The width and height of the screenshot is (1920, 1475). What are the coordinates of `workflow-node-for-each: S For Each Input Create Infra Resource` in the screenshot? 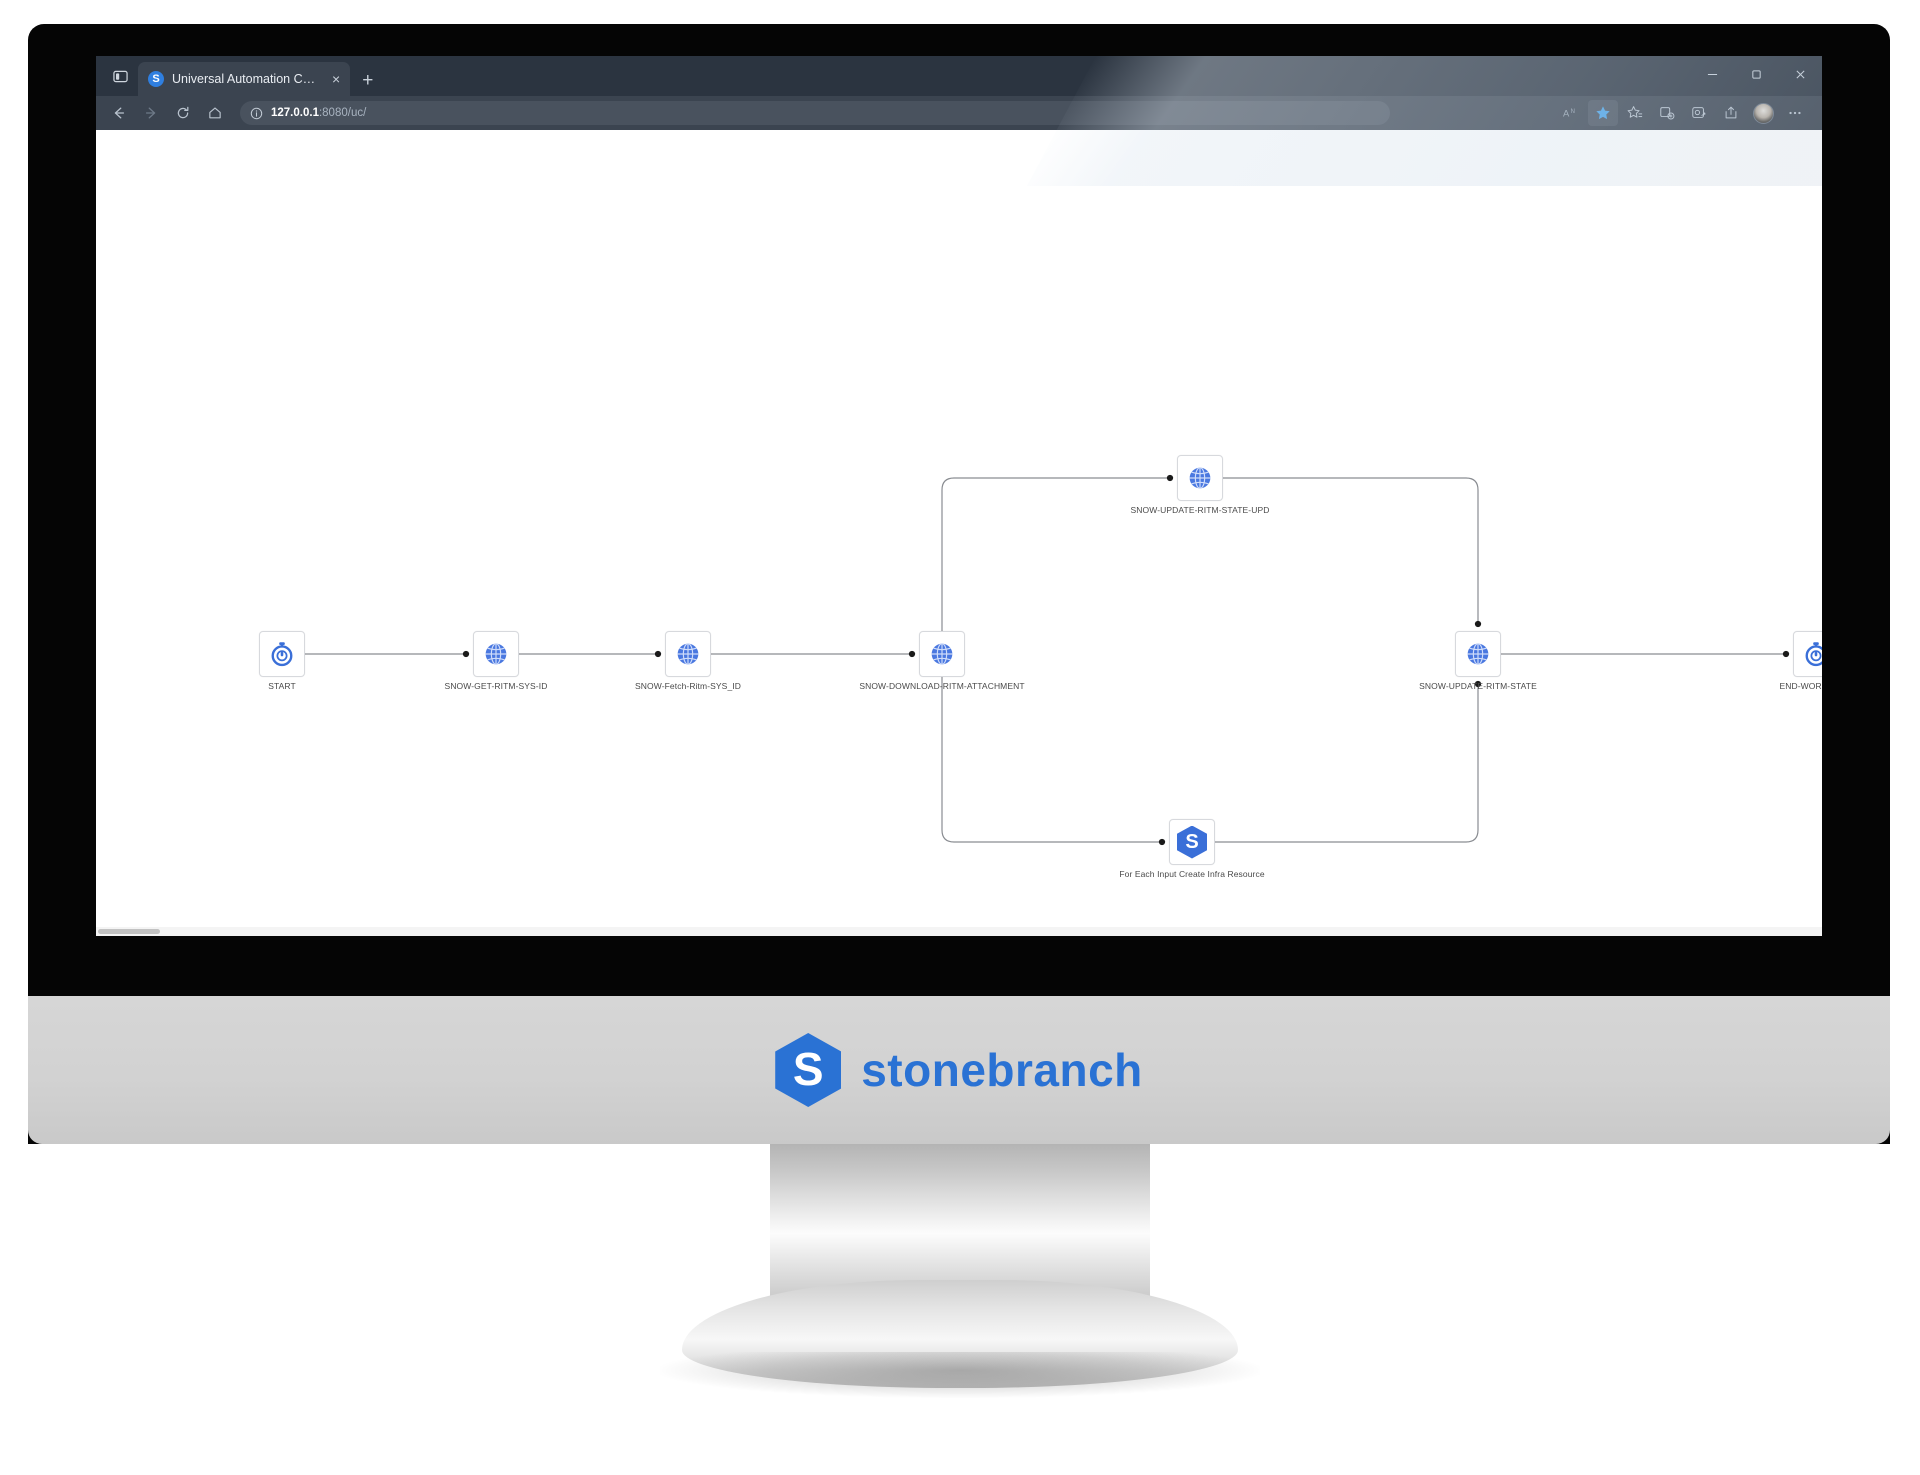 It's located at (1192, 849).